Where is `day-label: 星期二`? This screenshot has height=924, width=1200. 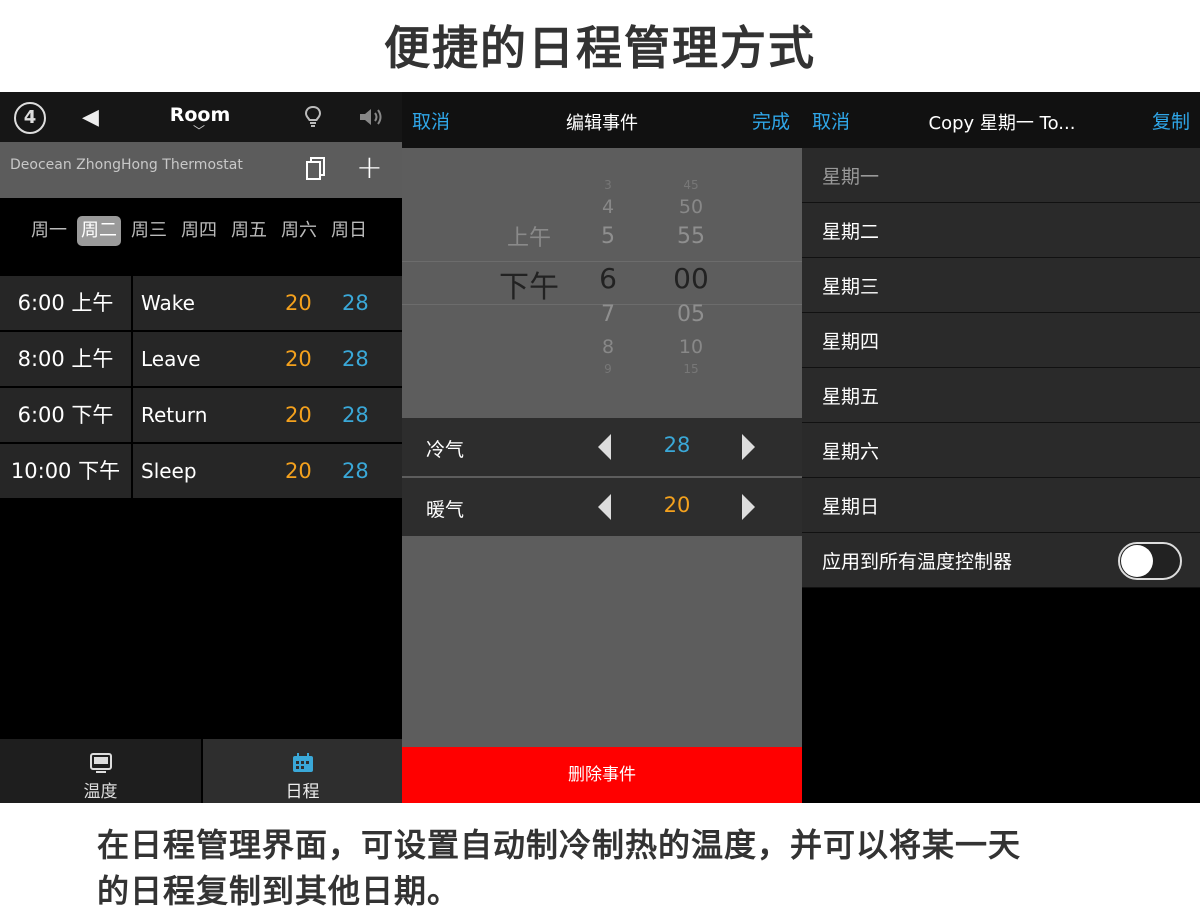
day-label: 星期二 is located at coordinates (851, 232).